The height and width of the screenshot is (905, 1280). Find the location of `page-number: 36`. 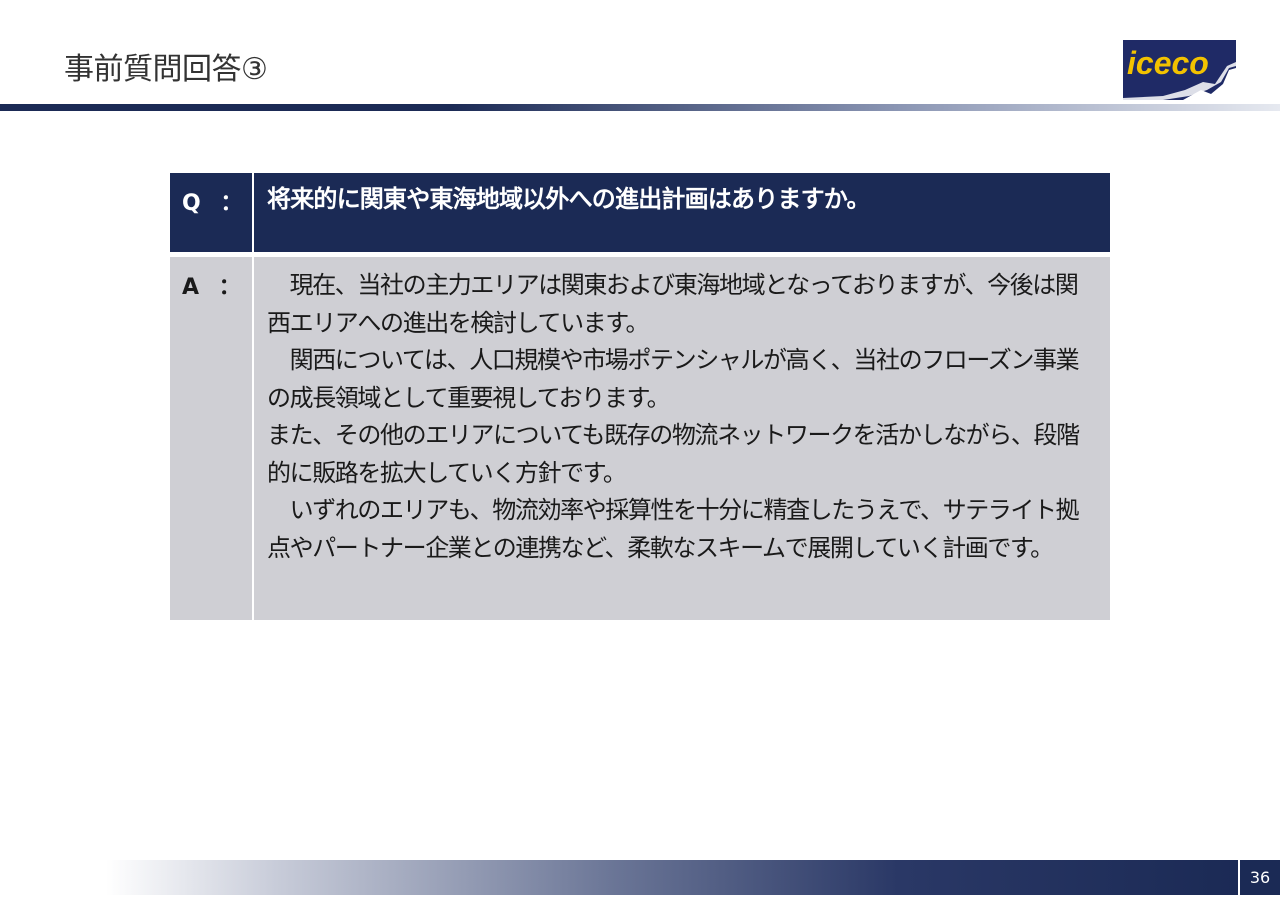

page-number: 36 is located at coordinates (1260, 877).